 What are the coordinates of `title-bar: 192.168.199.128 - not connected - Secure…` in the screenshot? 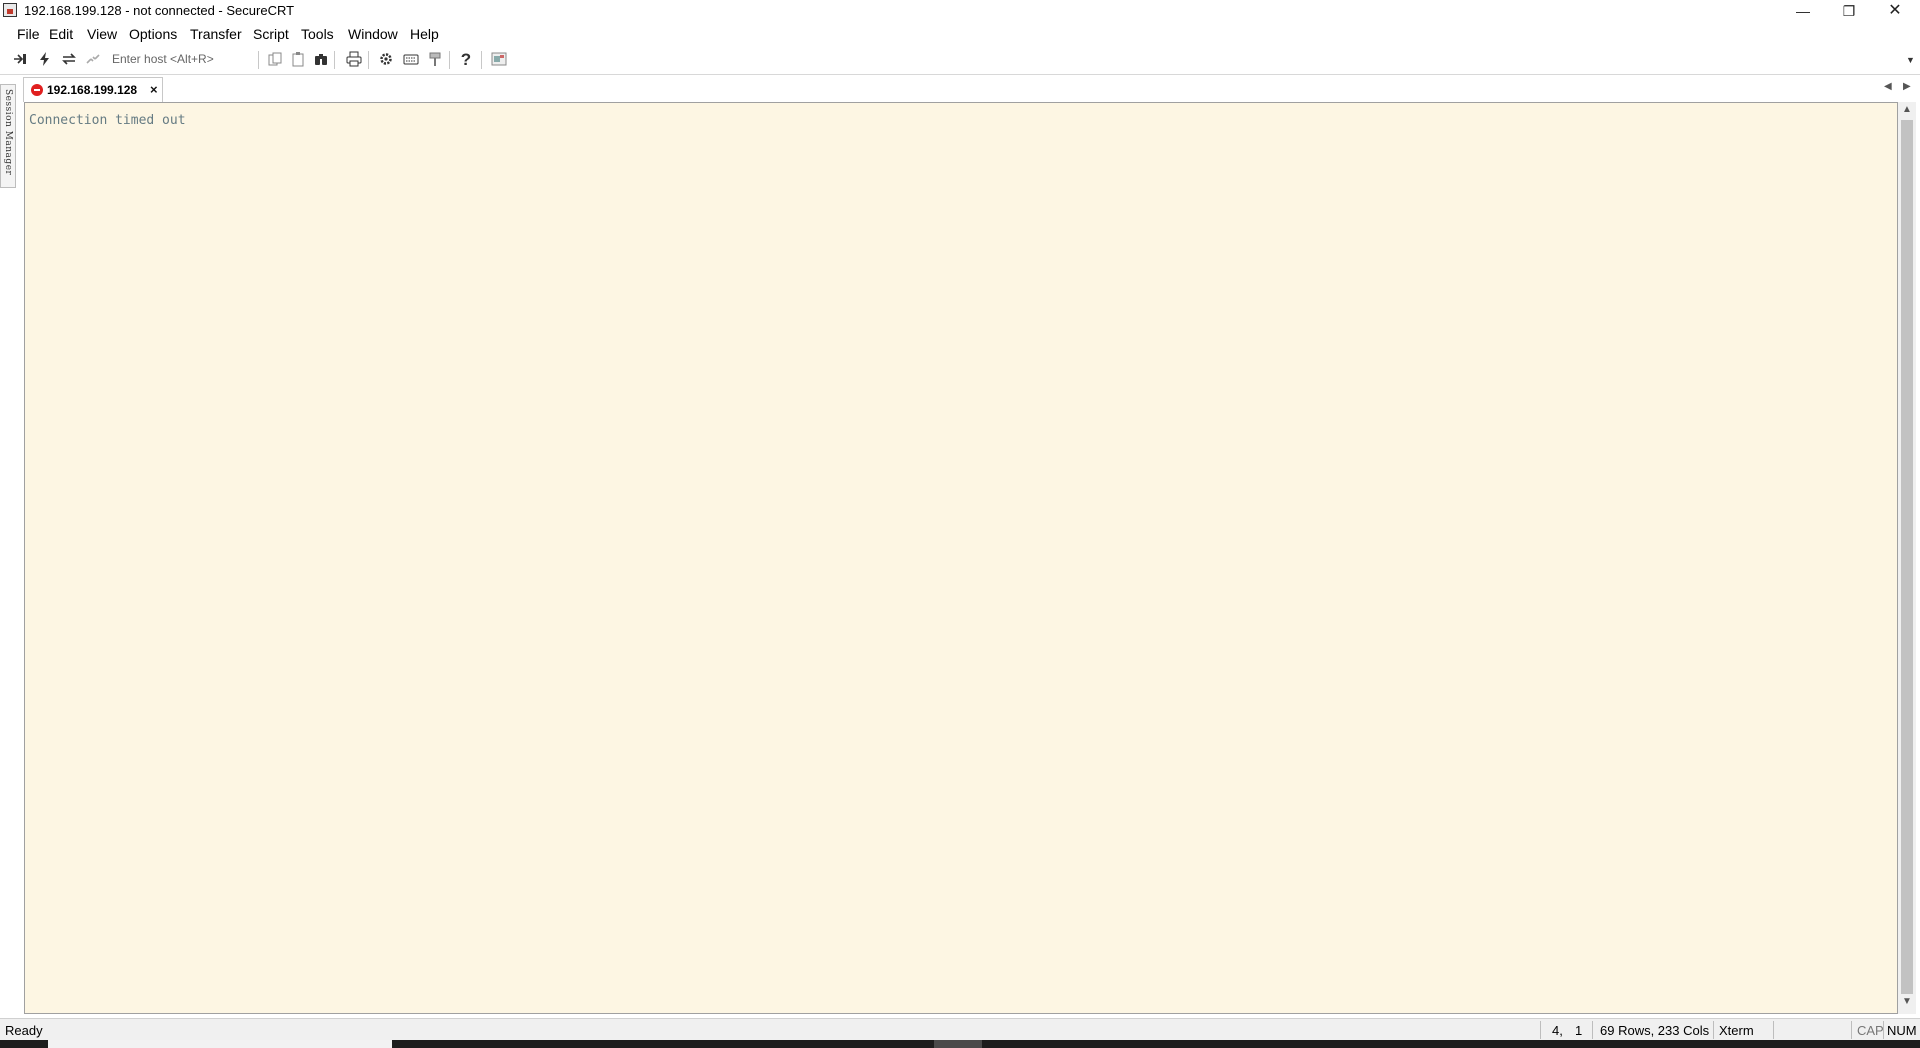 It's located at (960, 11).